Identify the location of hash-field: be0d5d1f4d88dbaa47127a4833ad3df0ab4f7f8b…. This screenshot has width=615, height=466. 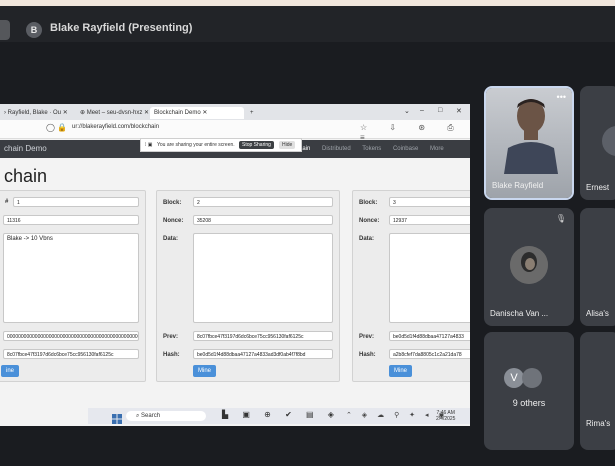
(263, 354).